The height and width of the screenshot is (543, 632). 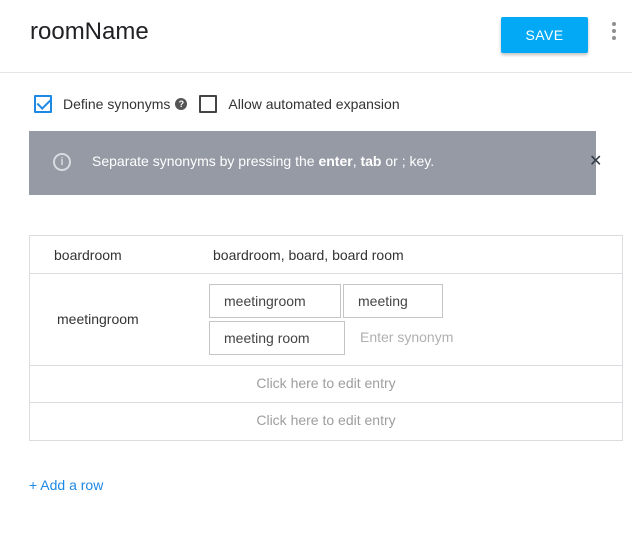 What do you see at coordinates (43, 104) in the screenshot?
I see `define-synonyms-checkbox` at bounding box center [43, 104].